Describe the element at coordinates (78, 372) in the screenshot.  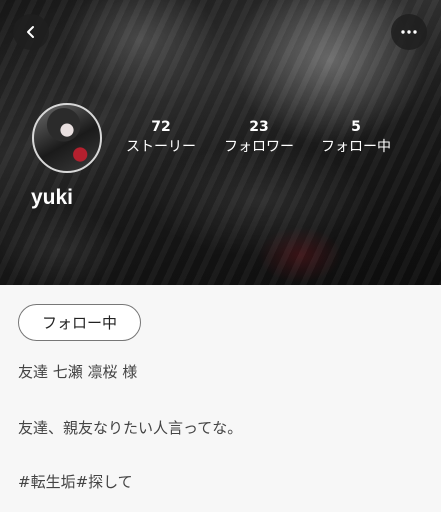
I see `bio-line: 友達 七瀬 凛桜 様` at that location.